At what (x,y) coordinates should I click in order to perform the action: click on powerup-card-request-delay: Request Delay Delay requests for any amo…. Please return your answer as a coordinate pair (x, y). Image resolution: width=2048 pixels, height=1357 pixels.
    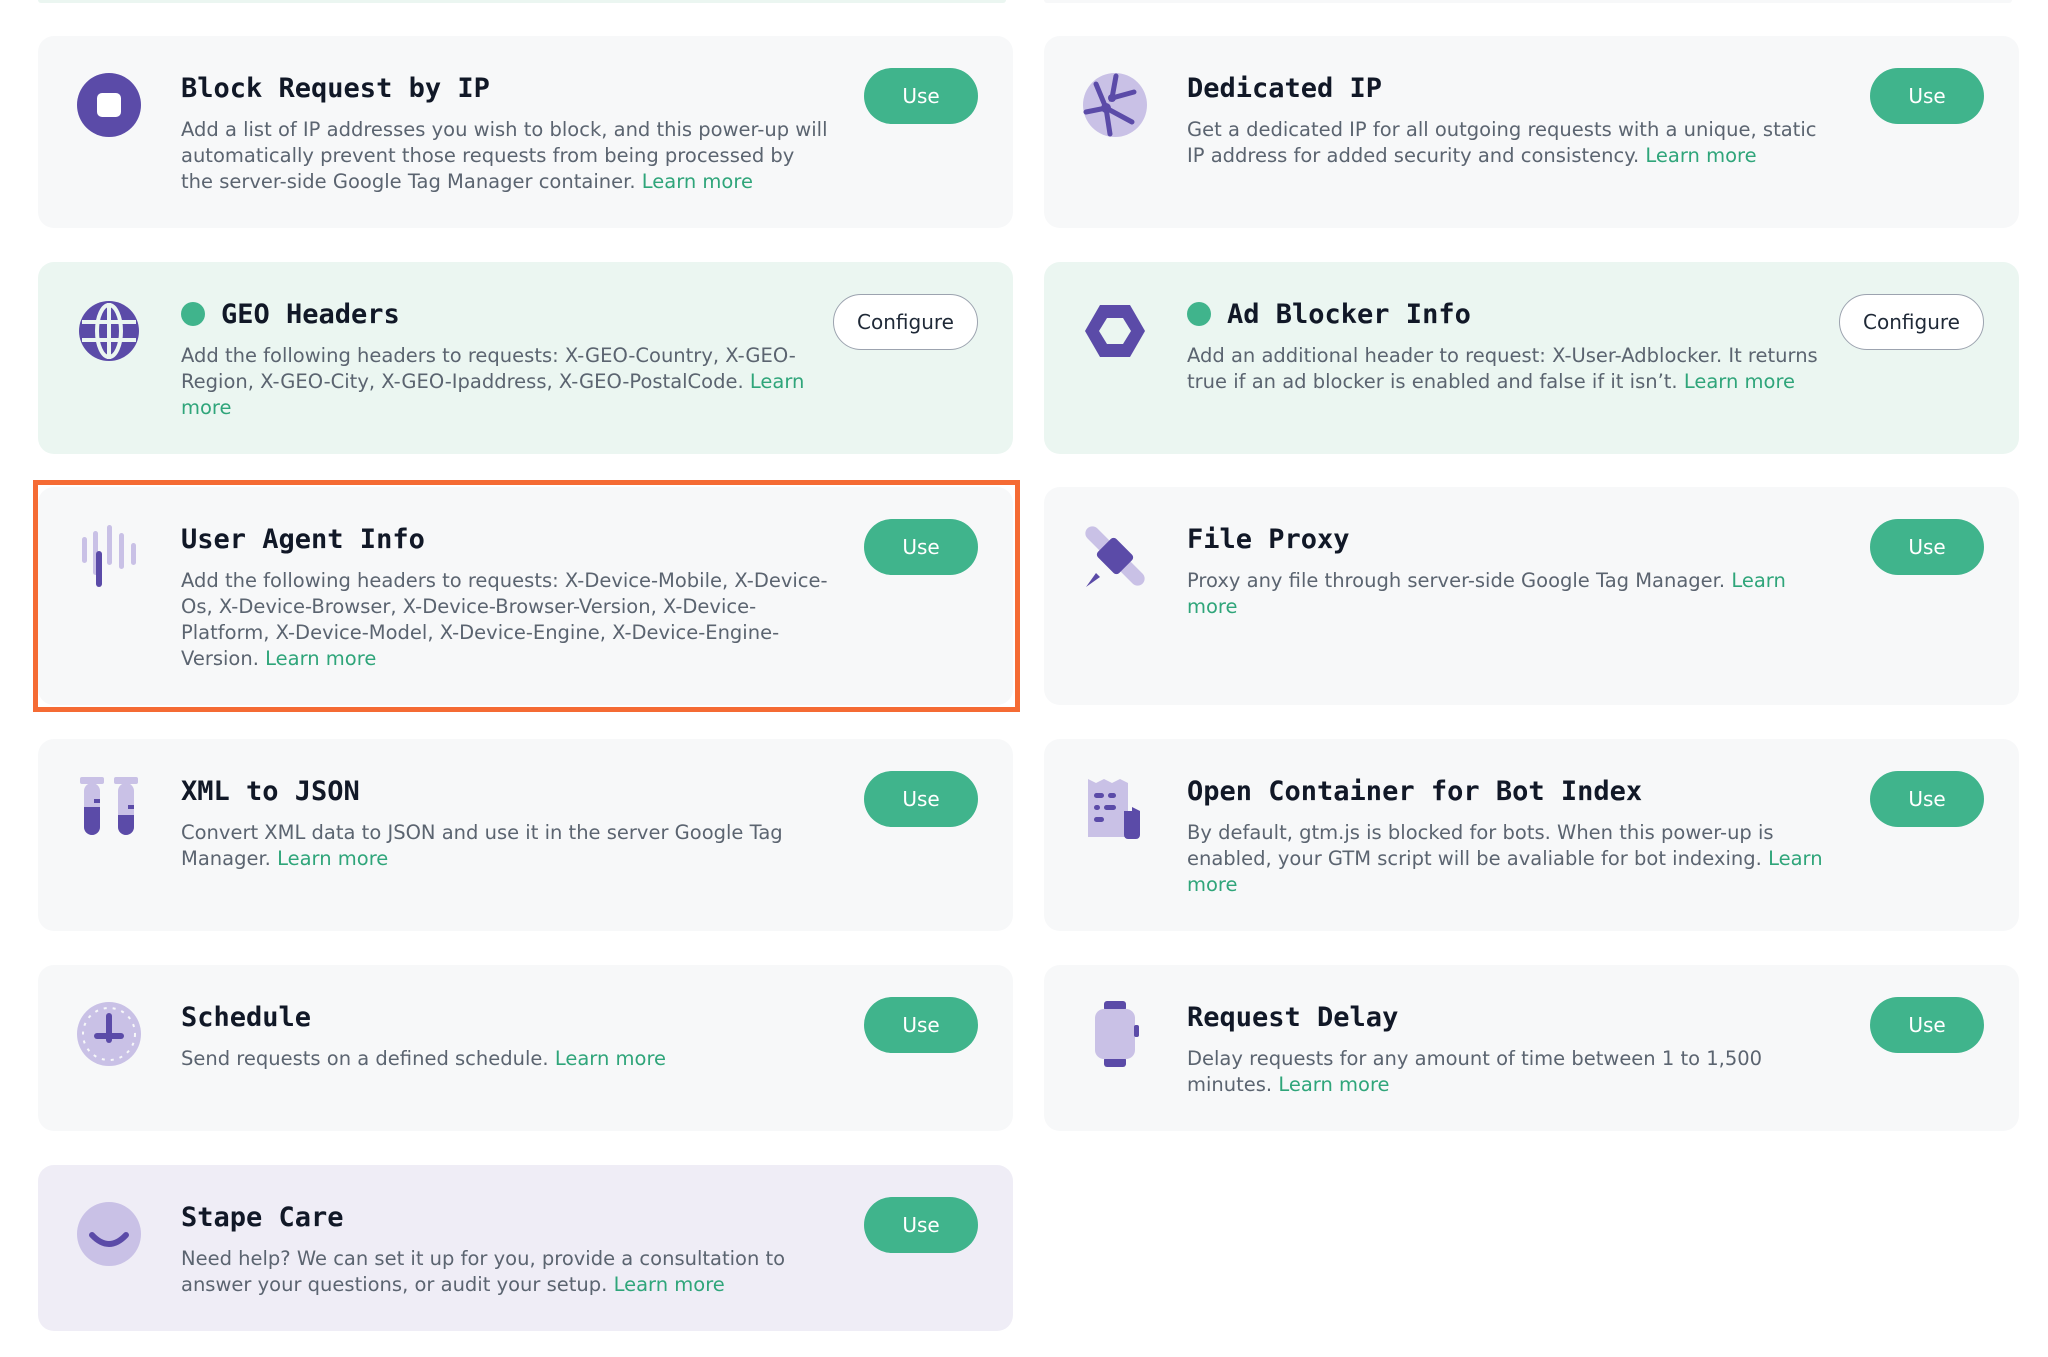
    Looking at the image, I should click on (1531, 1048).